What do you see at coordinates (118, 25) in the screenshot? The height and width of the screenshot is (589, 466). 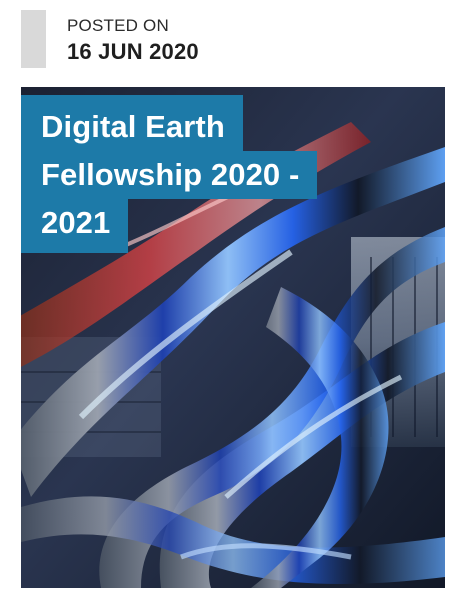 I see `posted-on-label: POSTED ON` at bounding box center [118, 25].